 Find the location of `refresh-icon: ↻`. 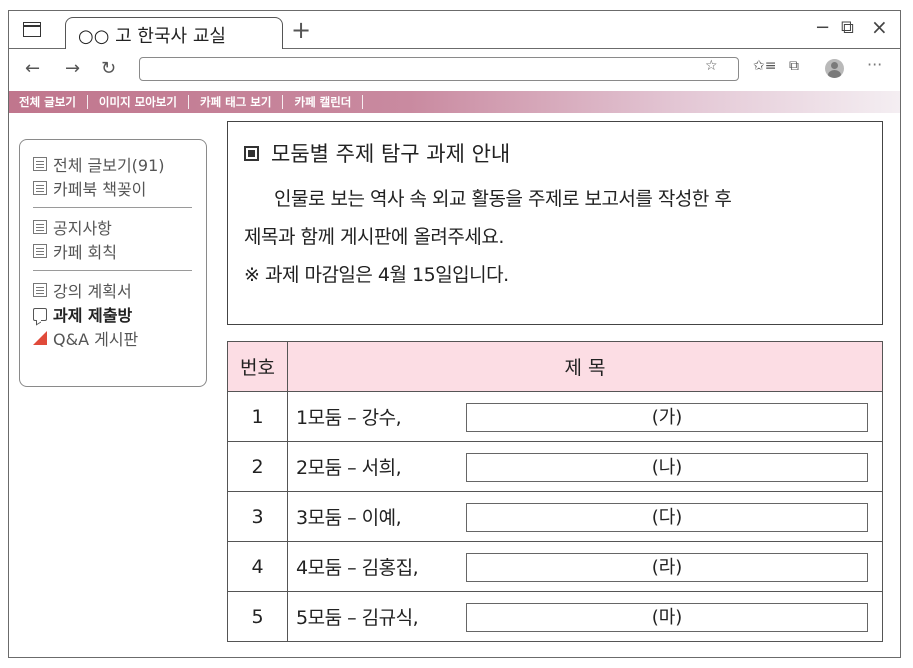

refresh-icon: ↻ is located at coordinates (108, 68).